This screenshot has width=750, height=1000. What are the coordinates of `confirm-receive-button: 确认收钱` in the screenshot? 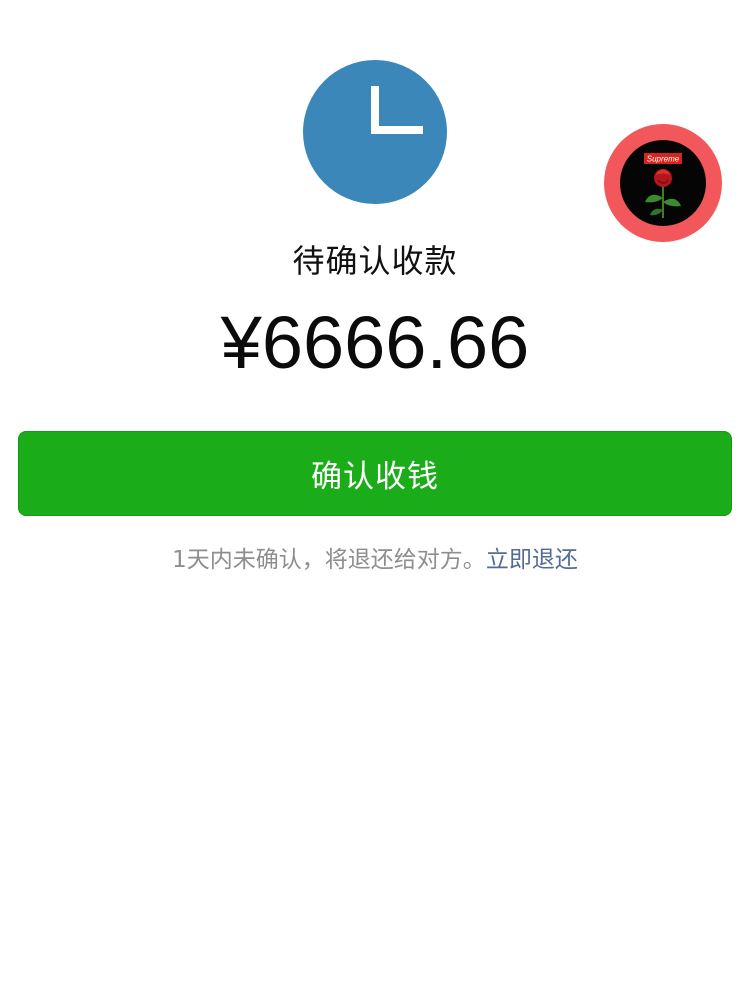 It's located at (375, 473).